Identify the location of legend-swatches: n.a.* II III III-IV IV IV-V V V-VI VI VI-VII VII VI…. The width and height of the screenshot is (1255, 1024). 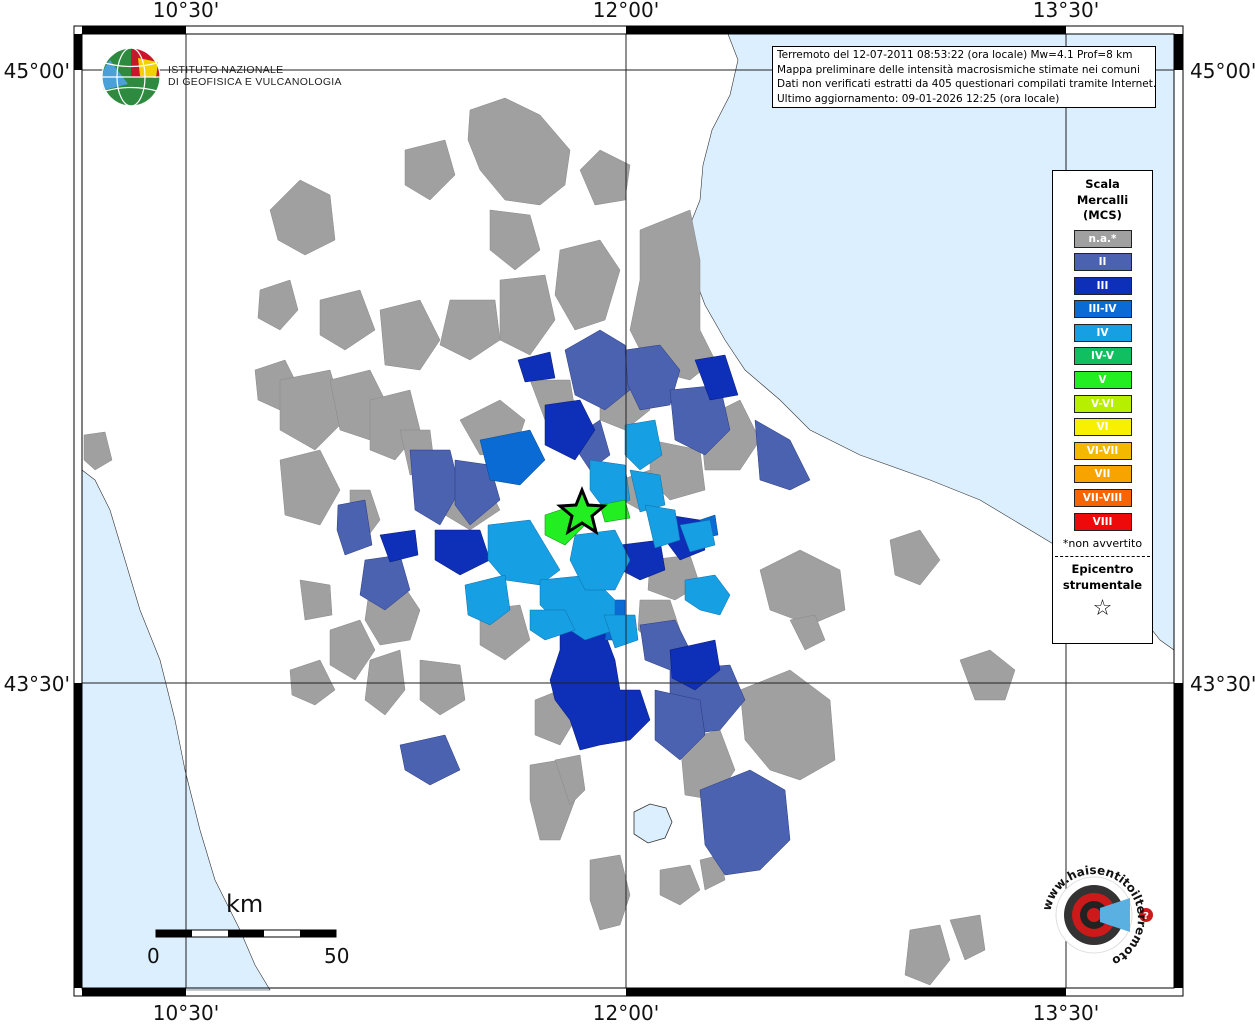
(1102, 380).